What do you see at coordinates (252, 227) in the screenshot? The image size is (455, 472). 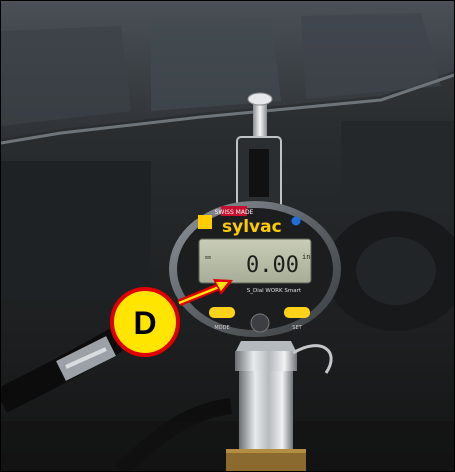 I see `brand-name: sylvac` at bounding box center [252, 227].